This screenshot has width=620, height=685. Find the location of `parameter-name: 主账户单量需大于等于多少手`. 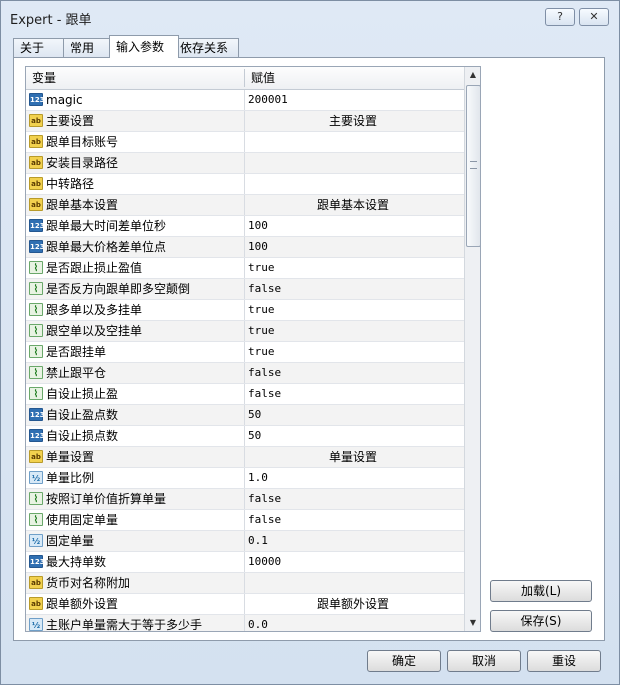

parameter-name: 主账户单量需大于等于多少手 is located at coordinates (124, 625).